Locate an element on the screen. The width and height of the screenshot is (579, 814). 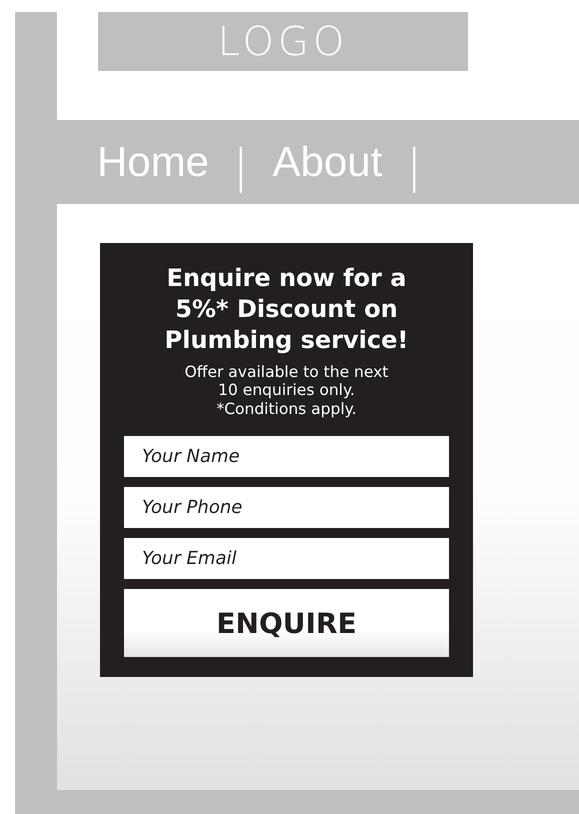
input-field: Your Name is located at coordinates (286, 457).